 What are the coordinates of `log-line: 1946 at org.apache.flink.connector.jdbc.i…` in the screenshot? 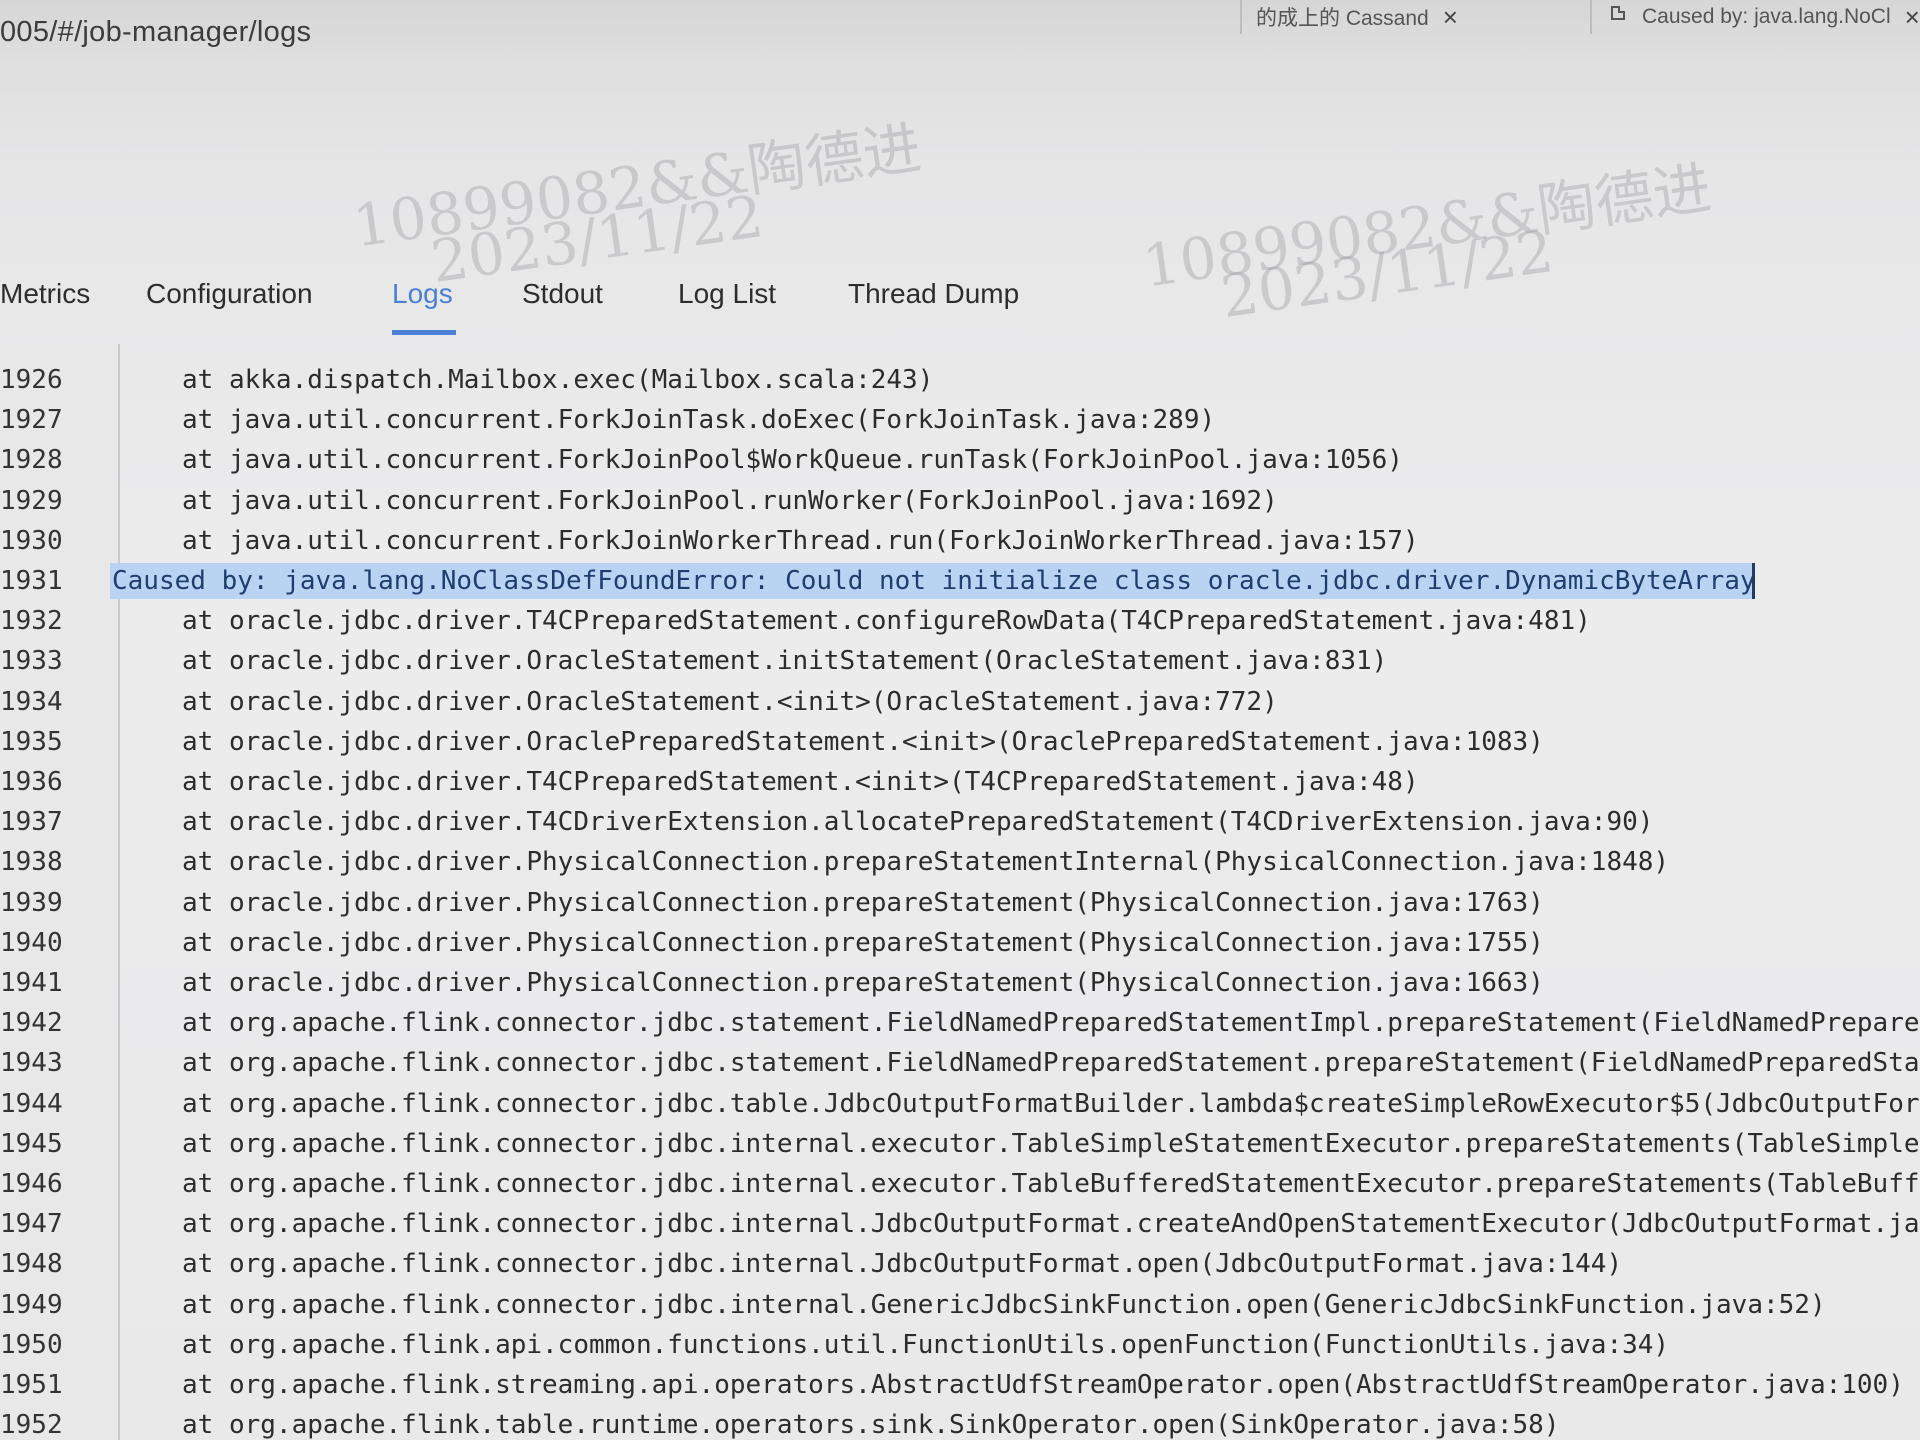 It's located at (960, 1184).